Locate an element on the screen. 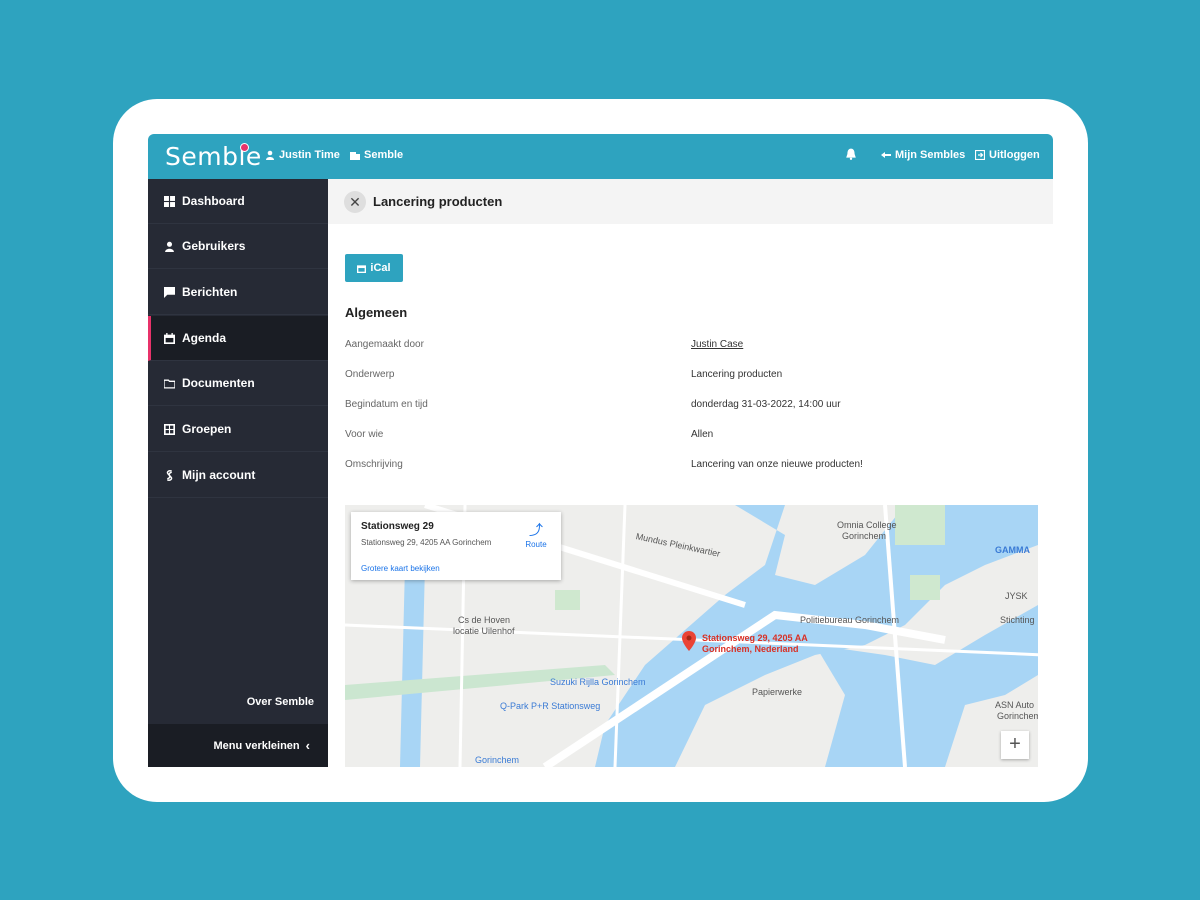 The width and height of the screenshot is (1200, 900). about-link: Over Semble is located at coordinates (280, 702).